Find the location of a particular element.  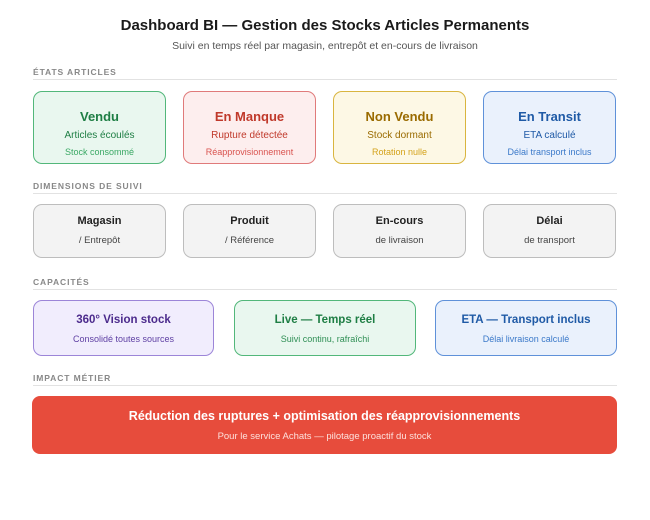

card-line: Consolidé toutes sources is located at coordinates (123, 339).